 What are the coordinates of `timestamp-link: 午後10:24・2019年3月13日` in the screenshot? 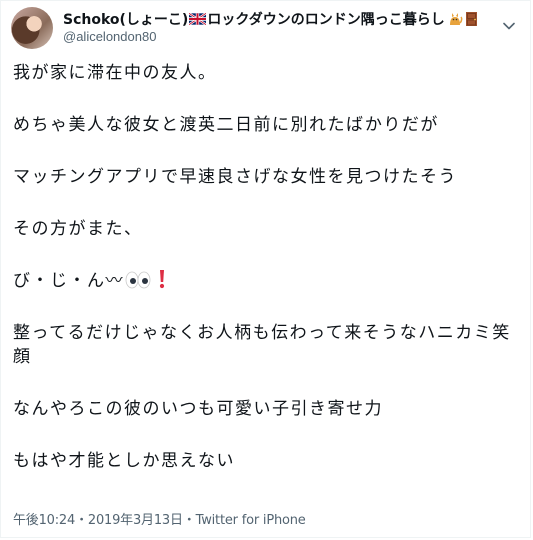 It's located at (98, 520).